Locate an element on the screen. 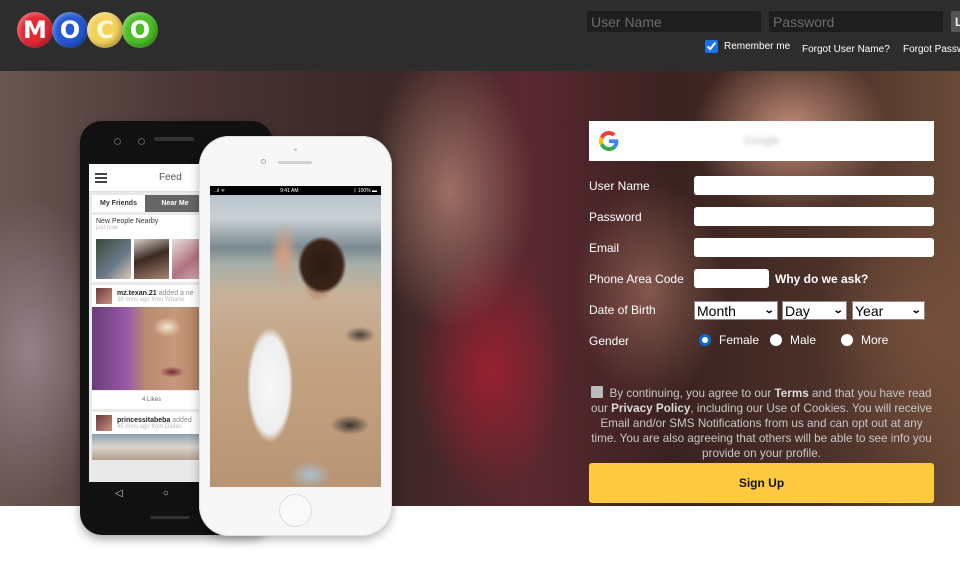  moco-logo: M O C O is located at coordinates (87, 30).